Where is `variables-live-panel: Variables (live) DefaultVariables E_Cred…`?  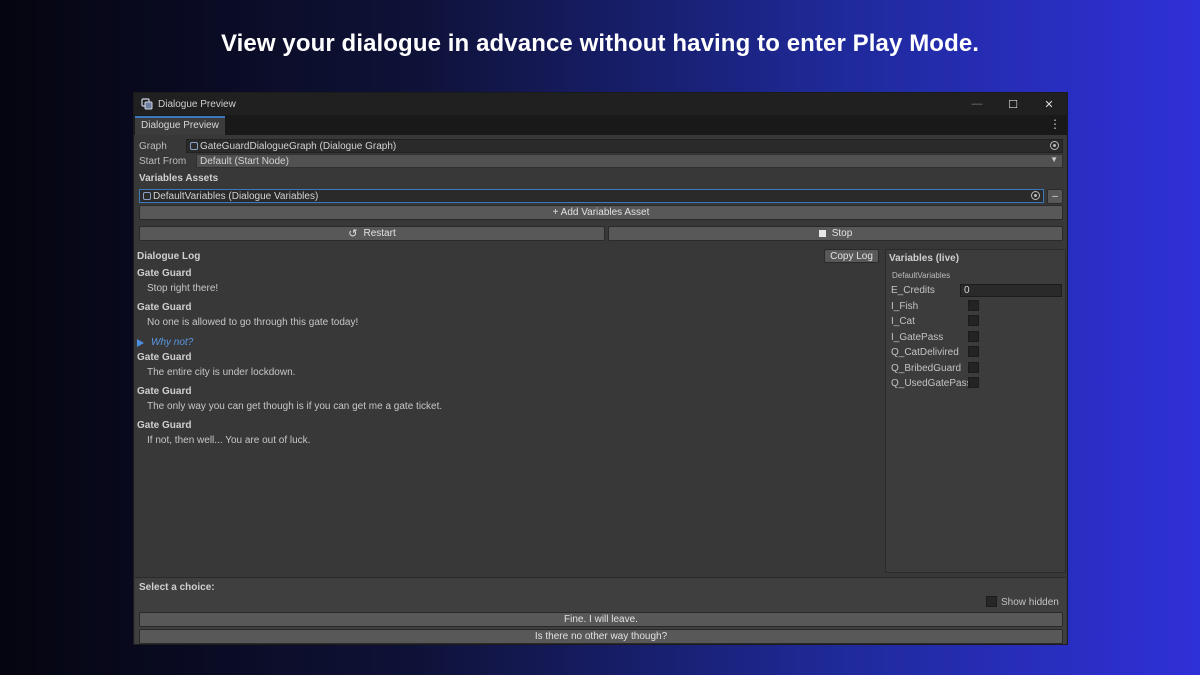
variables-live-panel: Variables (live) DefaultVariables E_Cred… is located at coordinates (975, 411).